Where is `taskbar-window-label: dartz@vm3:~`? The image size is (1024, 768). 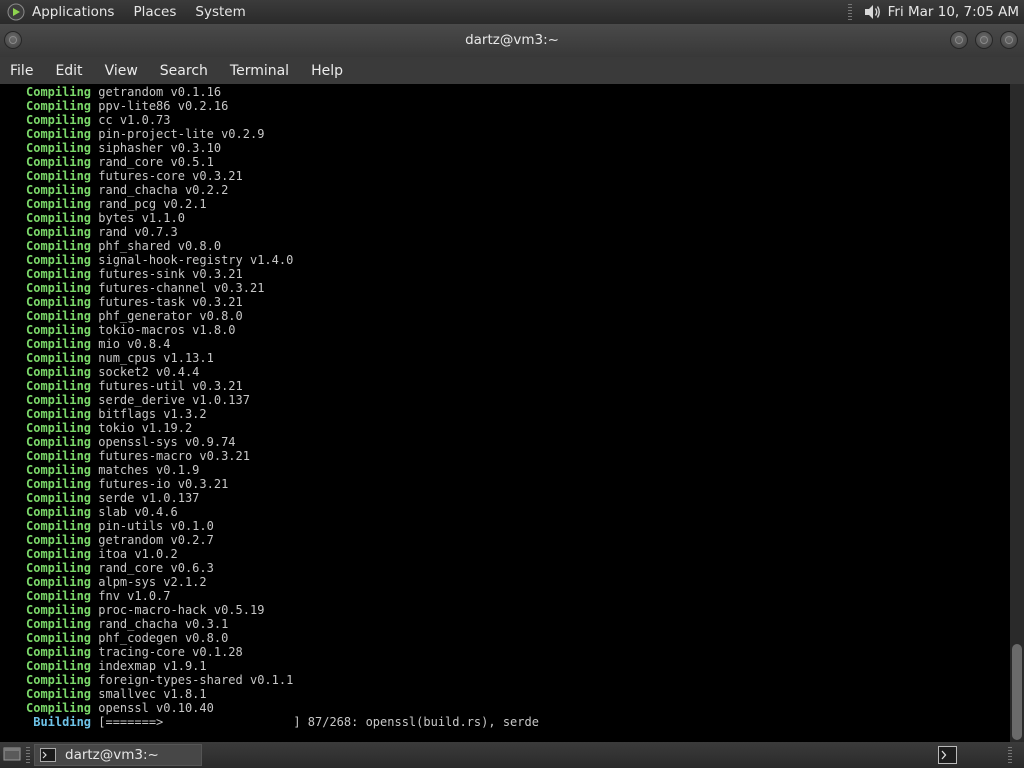
taskbar-window-label: dartz@vm3:~ is located at coordinates (112, 755).